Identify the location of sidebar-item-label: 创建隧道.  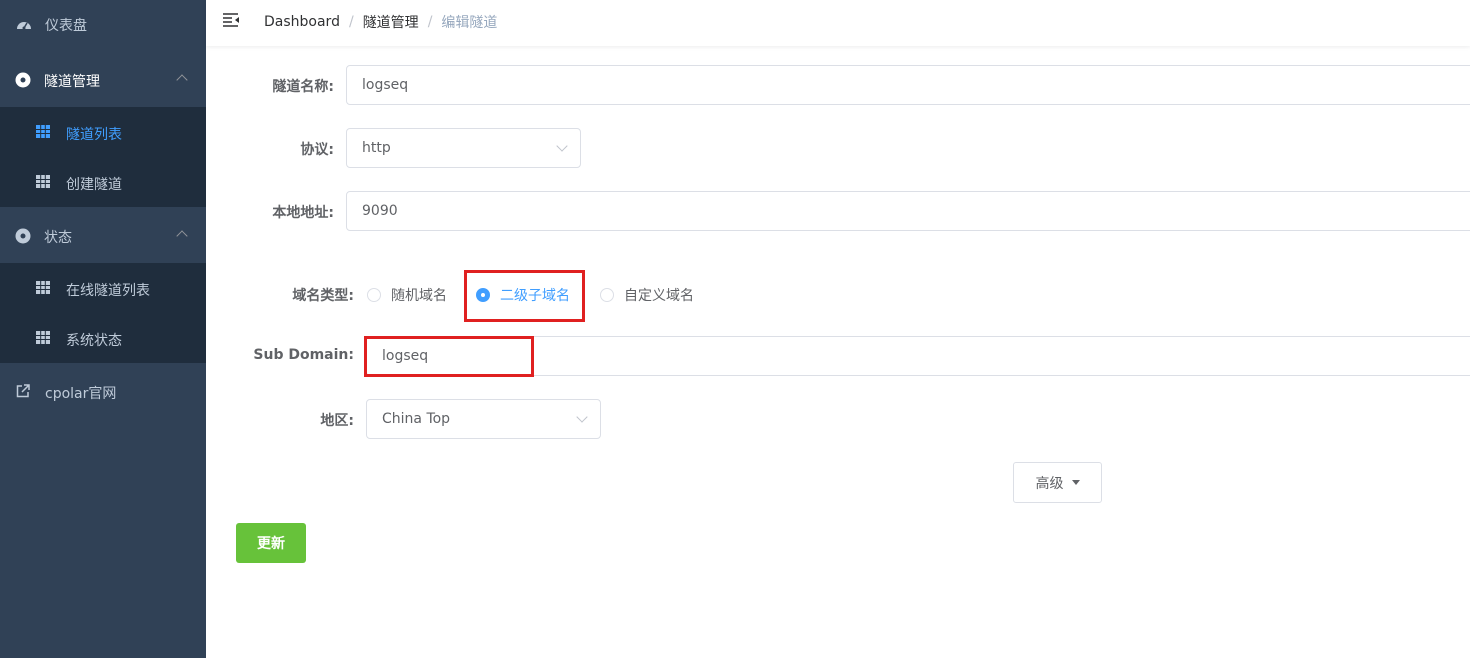
(94, 185).